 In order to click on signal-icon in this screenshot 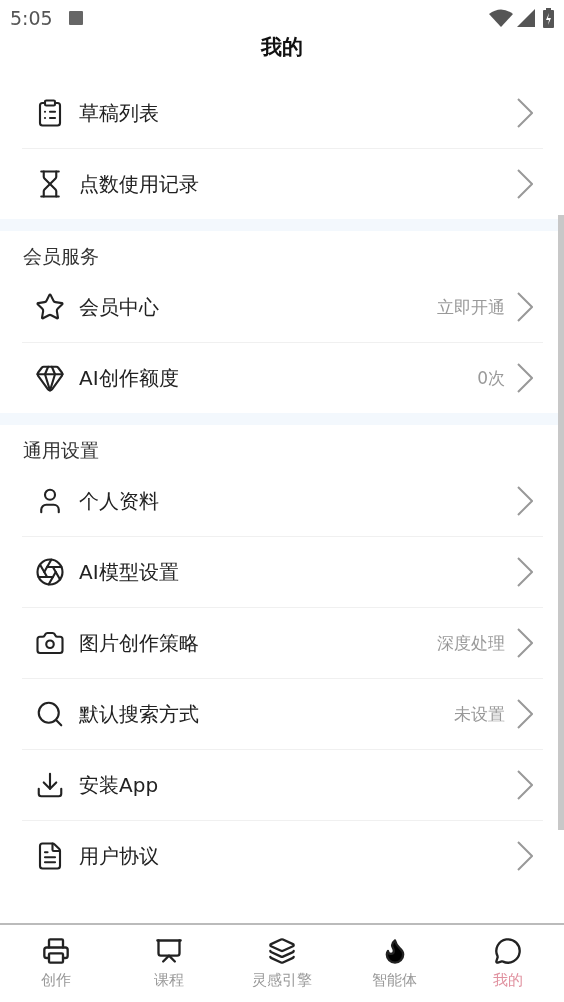, I will do `click(526, 18)`.